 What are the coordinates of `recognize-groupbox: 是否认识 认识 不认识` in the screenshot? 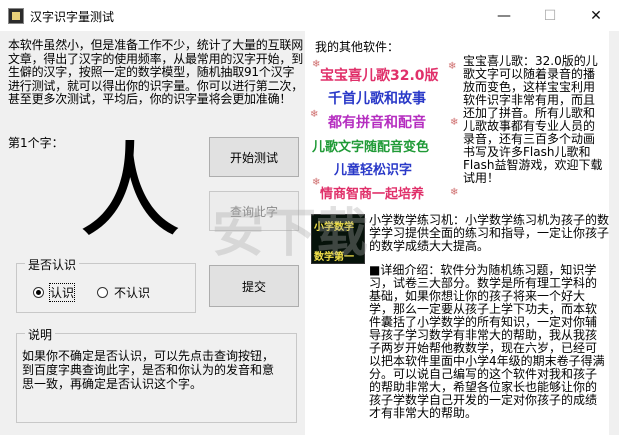 It's located at (106, 284).